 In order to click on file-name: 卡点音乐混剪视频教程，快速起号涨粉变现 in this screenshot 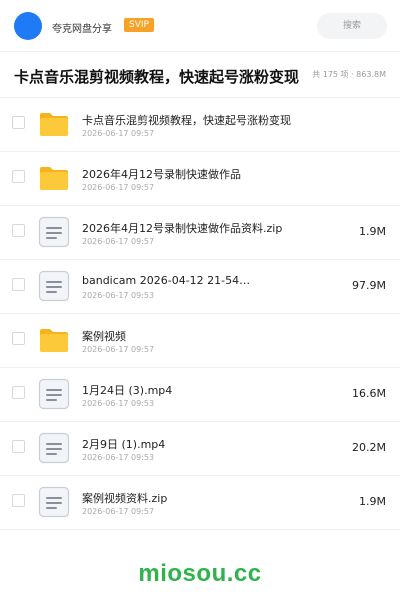, I will do `click(186, 120)`.